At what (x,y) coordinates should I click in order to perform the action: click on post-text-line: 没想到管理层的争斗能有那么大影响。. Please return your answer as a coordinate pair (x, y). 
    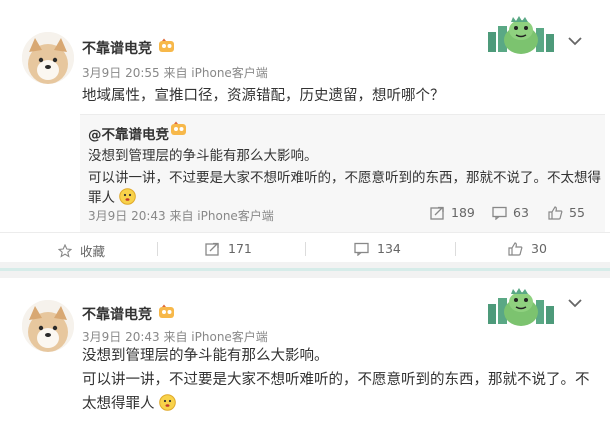
    Looking at the image, I should click on (205, 356).